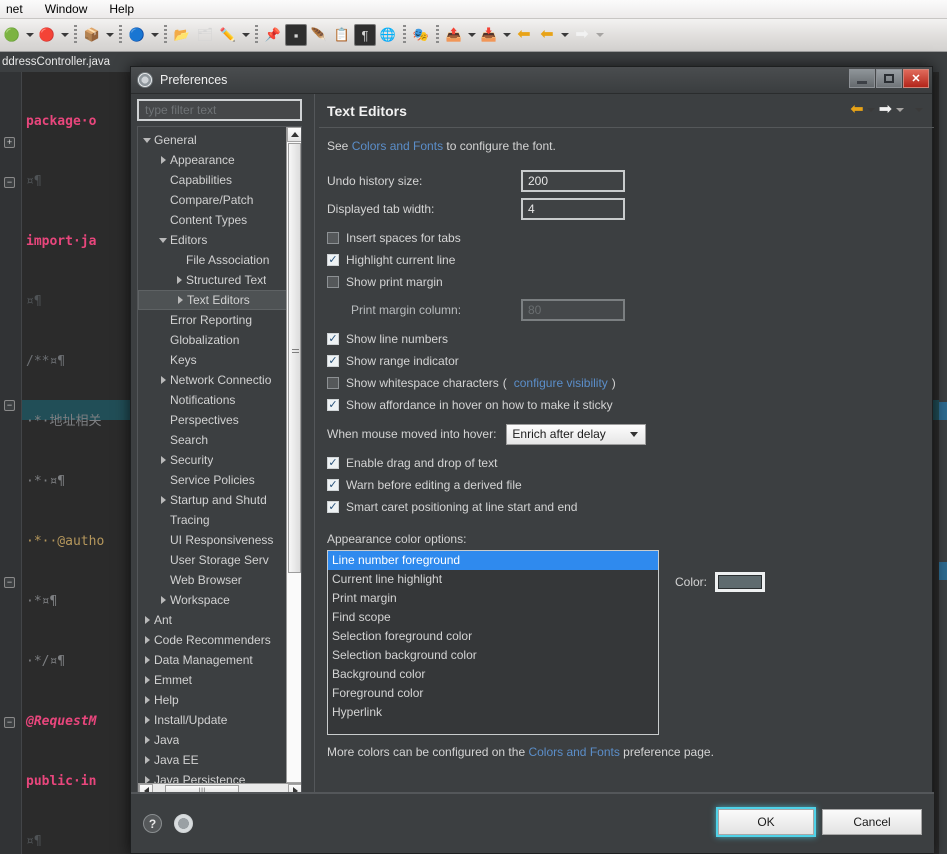 This screenshot has height=854, width=947. I want to click on tab-width-input: 4, so click(573, 209).